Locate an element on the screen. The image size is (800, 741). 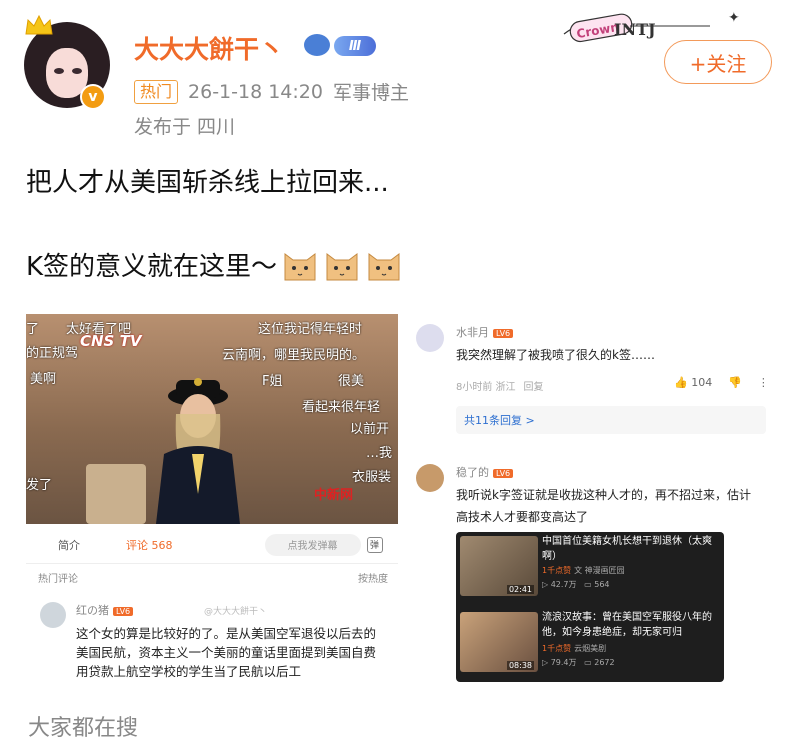
video-meta: 1千点赞文 神漫画匠园 ▷ 42.7万 ▭ 564 is located at coordinates (583, 577).